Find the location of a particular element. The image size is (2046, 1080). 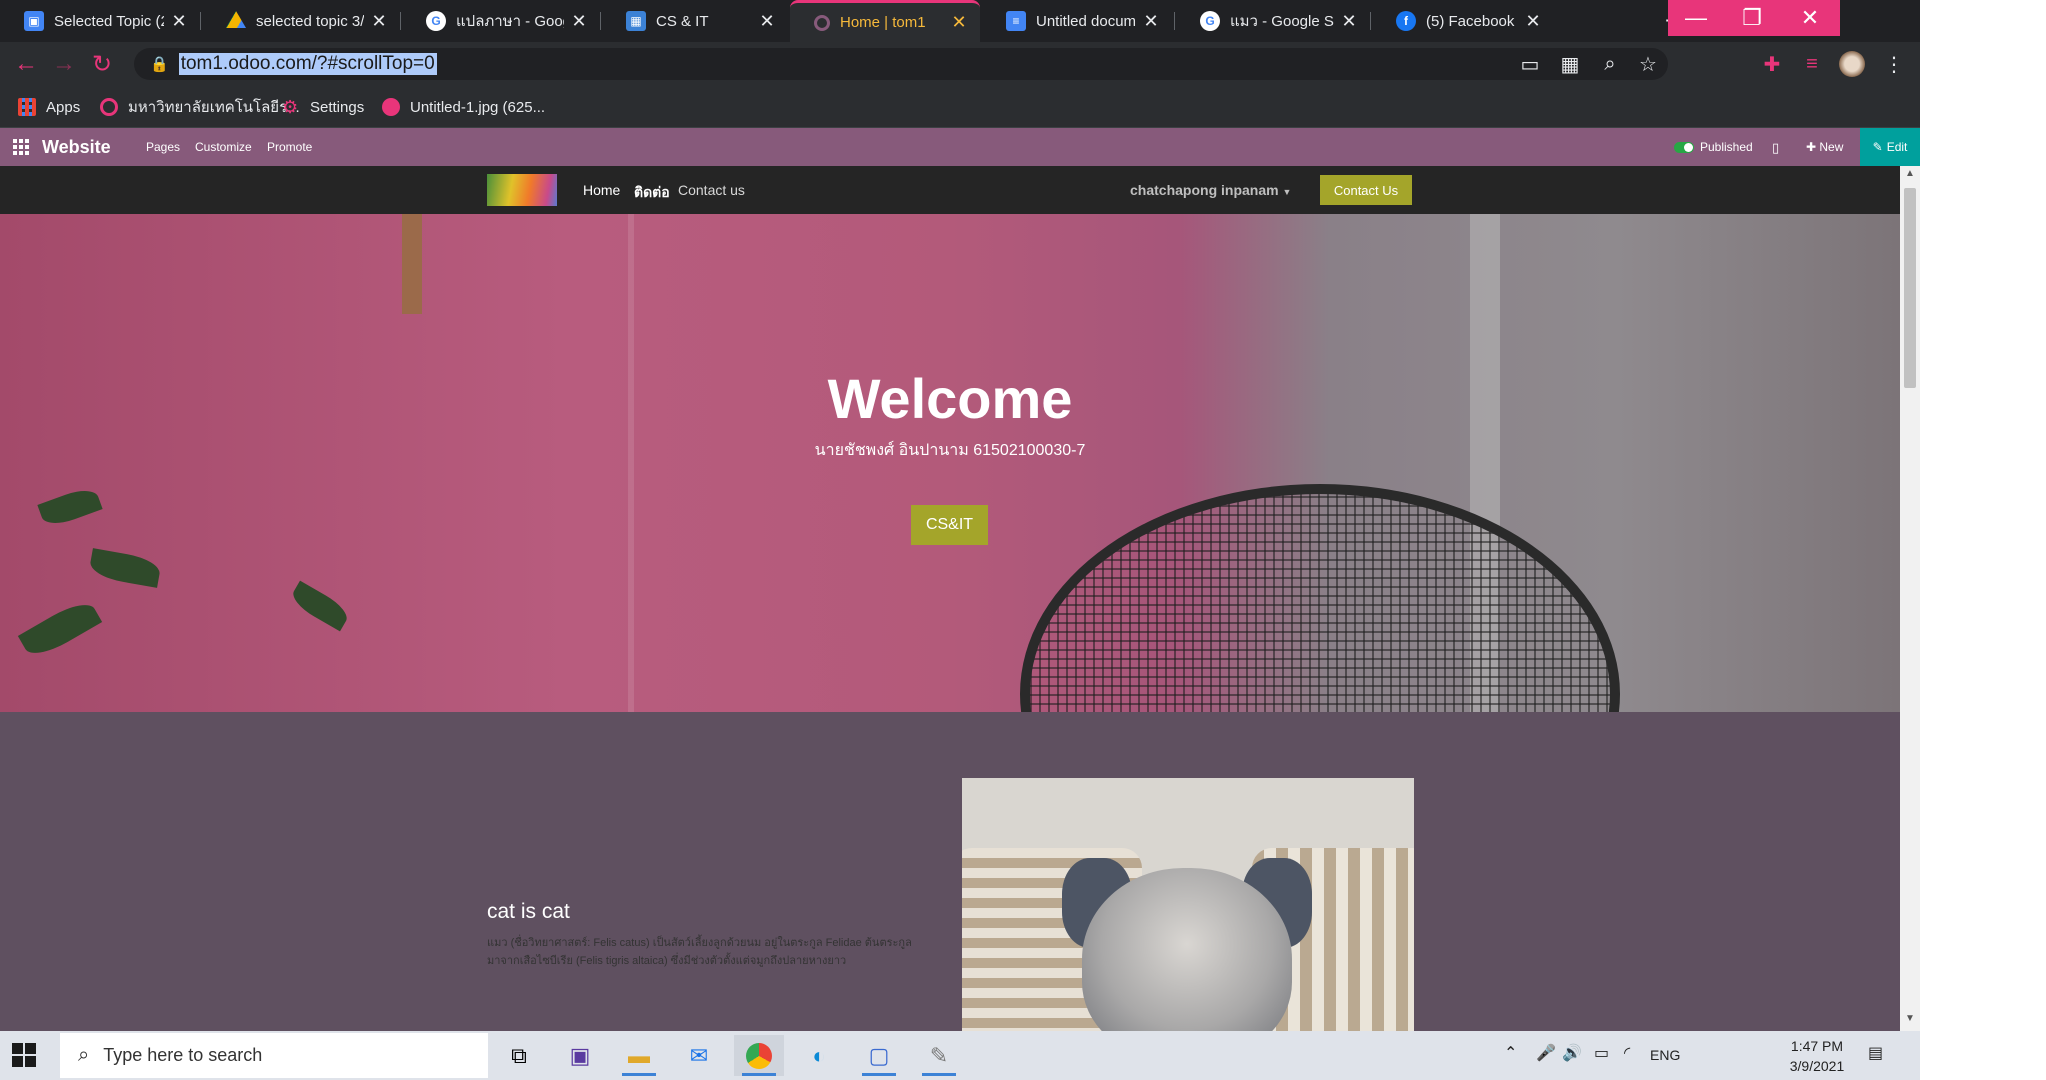

bookmark-settings: ⚙ Settings is located at coordinates (323, 107).